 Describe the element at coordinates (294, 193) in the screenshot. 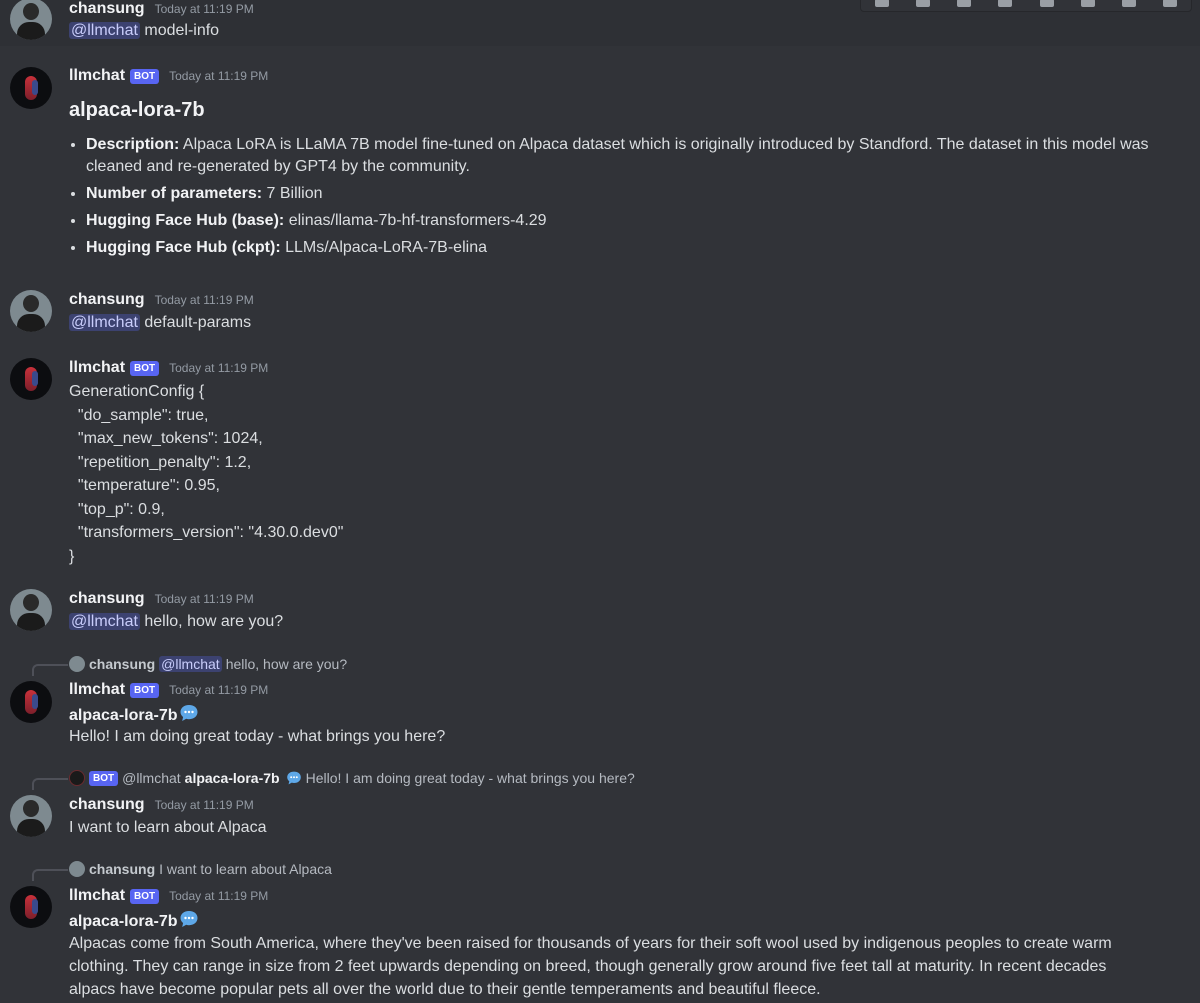

I see `fact-value: 7 Billion` at that location.